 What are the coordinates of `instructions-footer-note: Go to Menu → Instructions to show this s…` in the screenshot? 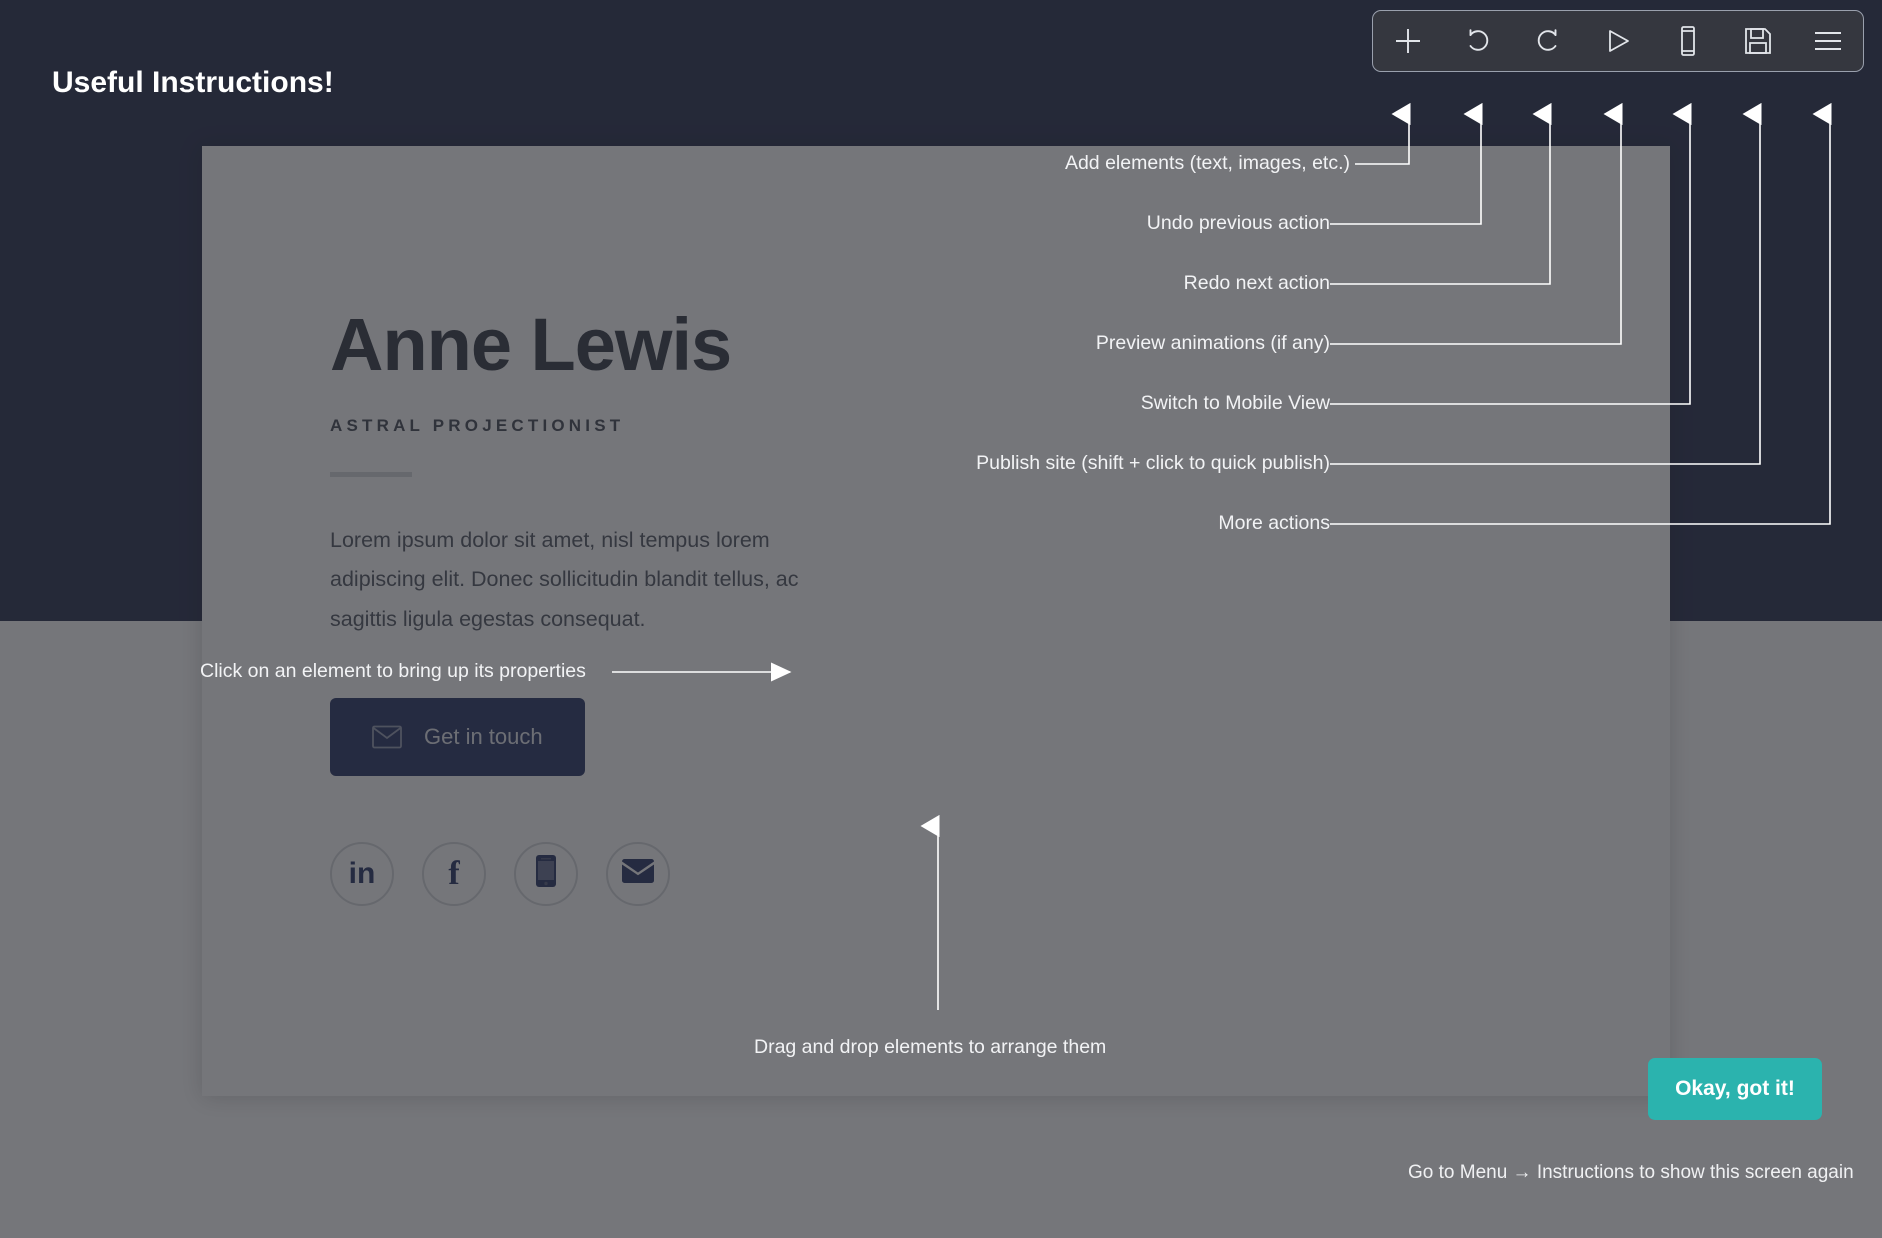 It's located at (1631, 1172).